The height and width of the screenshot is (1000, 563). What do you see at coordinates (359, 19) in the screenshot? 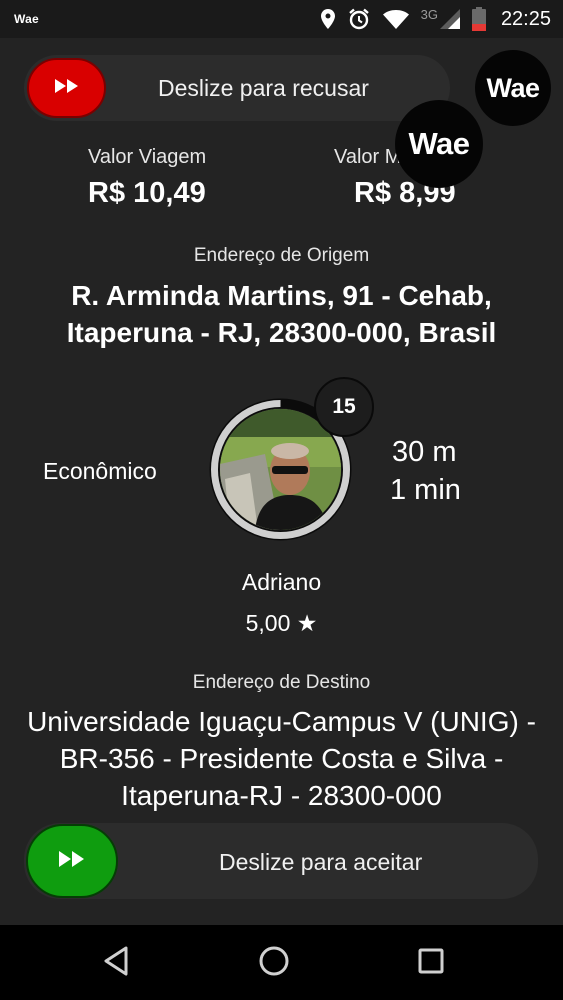
I see `alarm-icon` at bounding box center [359, 19].